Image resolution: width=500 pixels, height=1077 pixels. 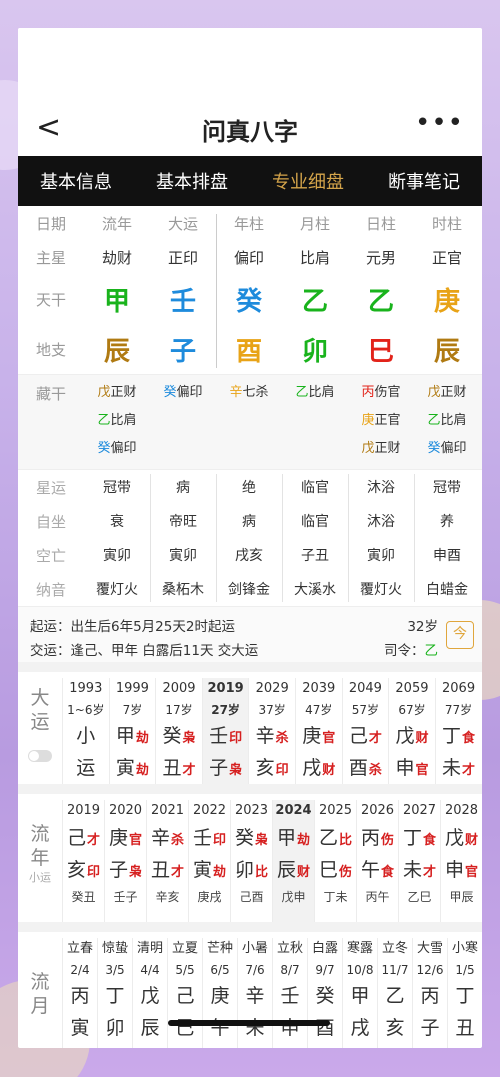 I want to click on ganzhi-char: 丁, so click(x=465, y=996).